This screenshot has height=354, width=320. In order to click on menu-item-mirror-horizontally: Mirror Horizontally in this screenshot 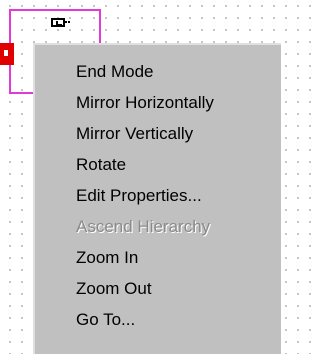, I will do `click(158, 102)`.